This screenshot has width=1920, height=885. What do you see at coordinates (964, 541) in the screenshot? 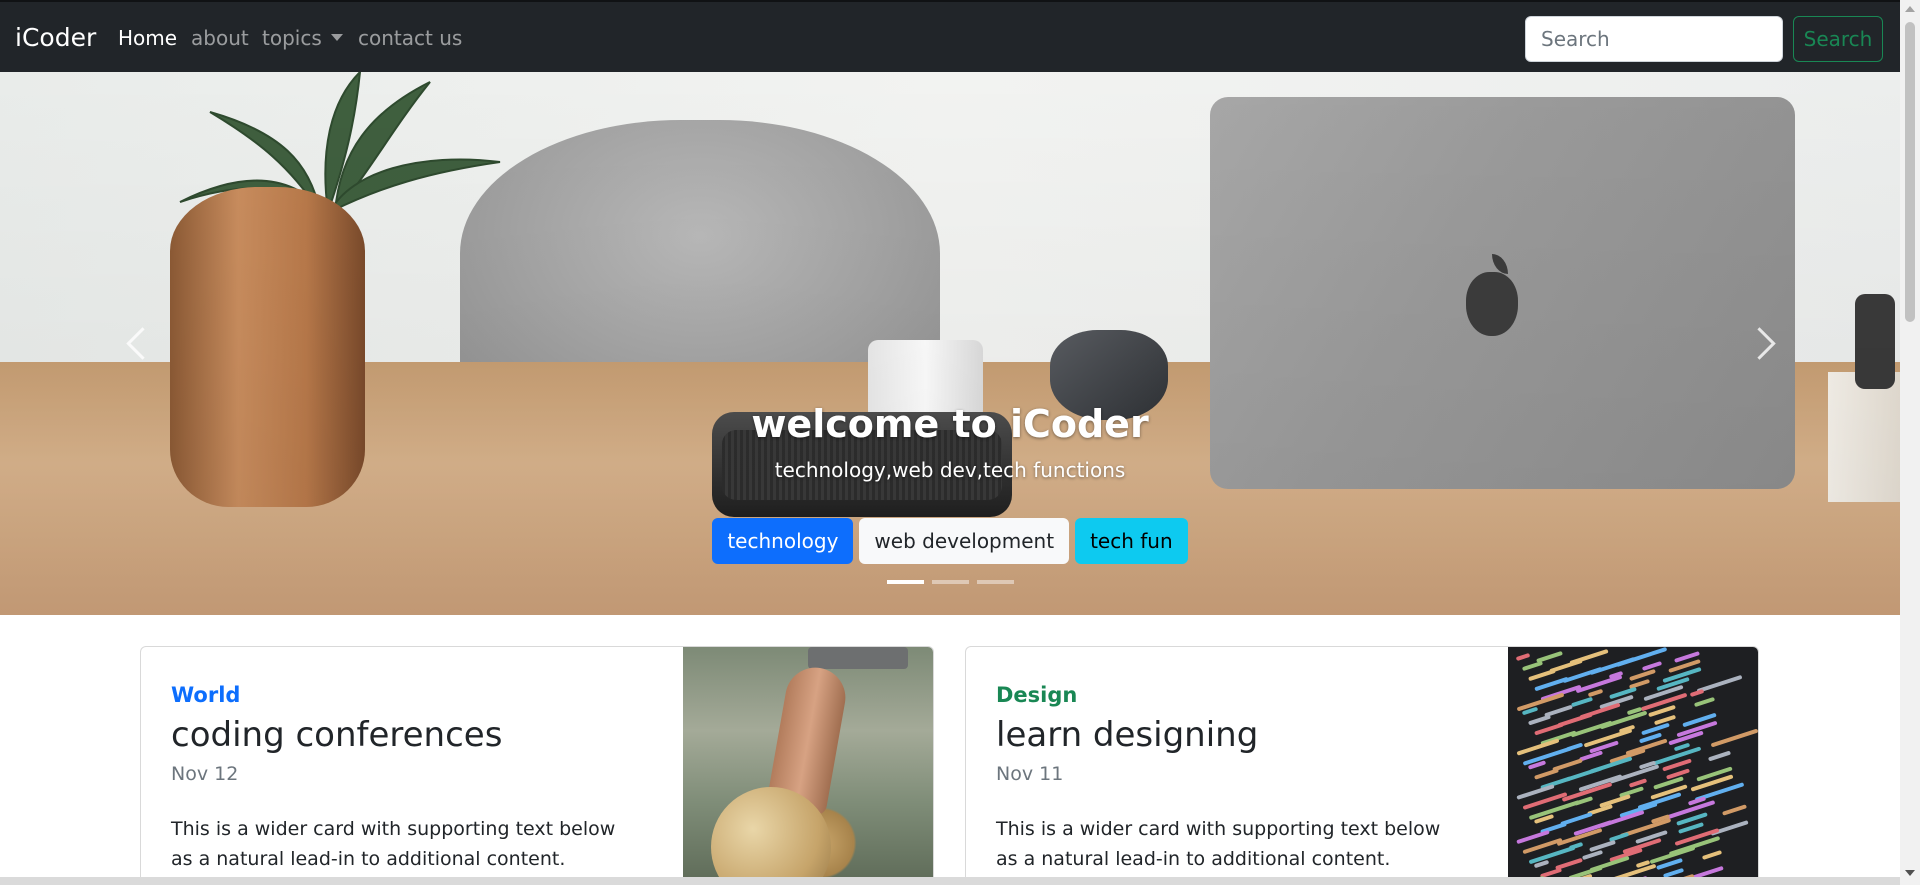
I see `web-development-button: web development` at bounding box center [964, 541].